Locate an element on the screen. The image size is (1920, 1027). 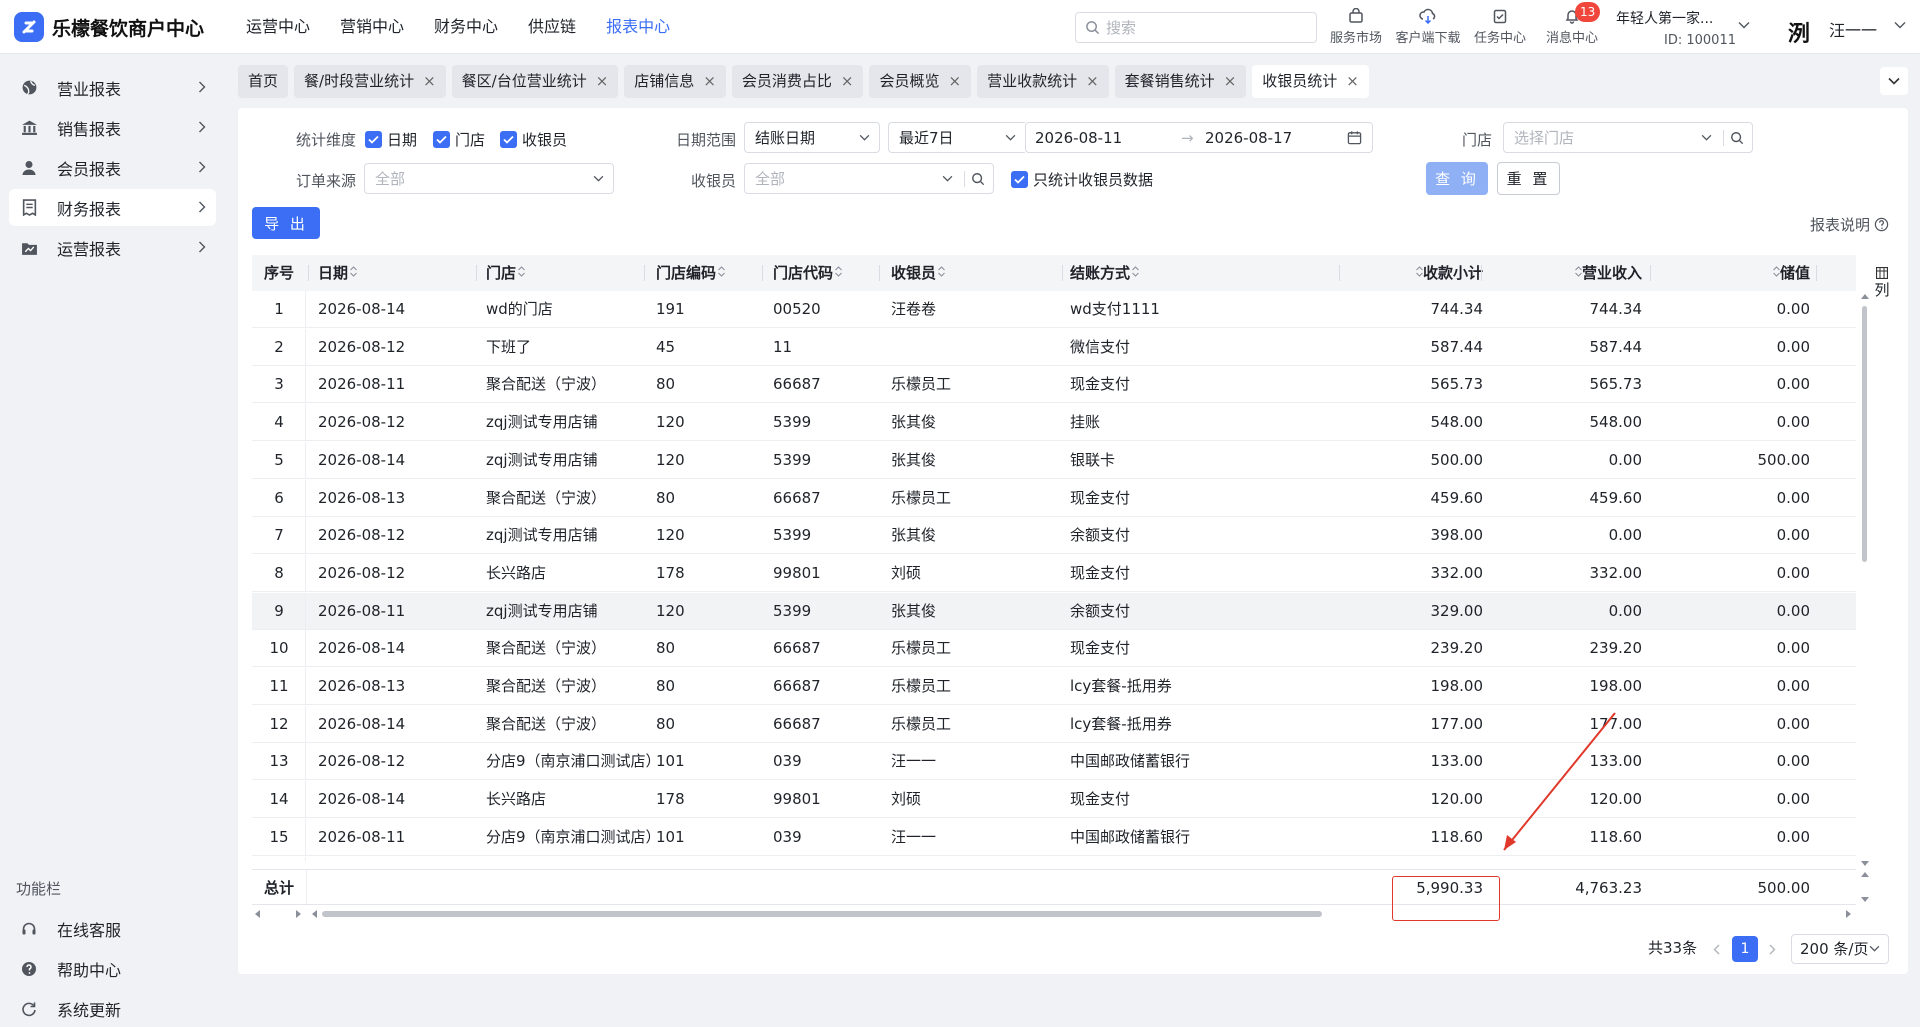
tab-item: 餐/时段营业统计 × is located at coordinates (370, 81).